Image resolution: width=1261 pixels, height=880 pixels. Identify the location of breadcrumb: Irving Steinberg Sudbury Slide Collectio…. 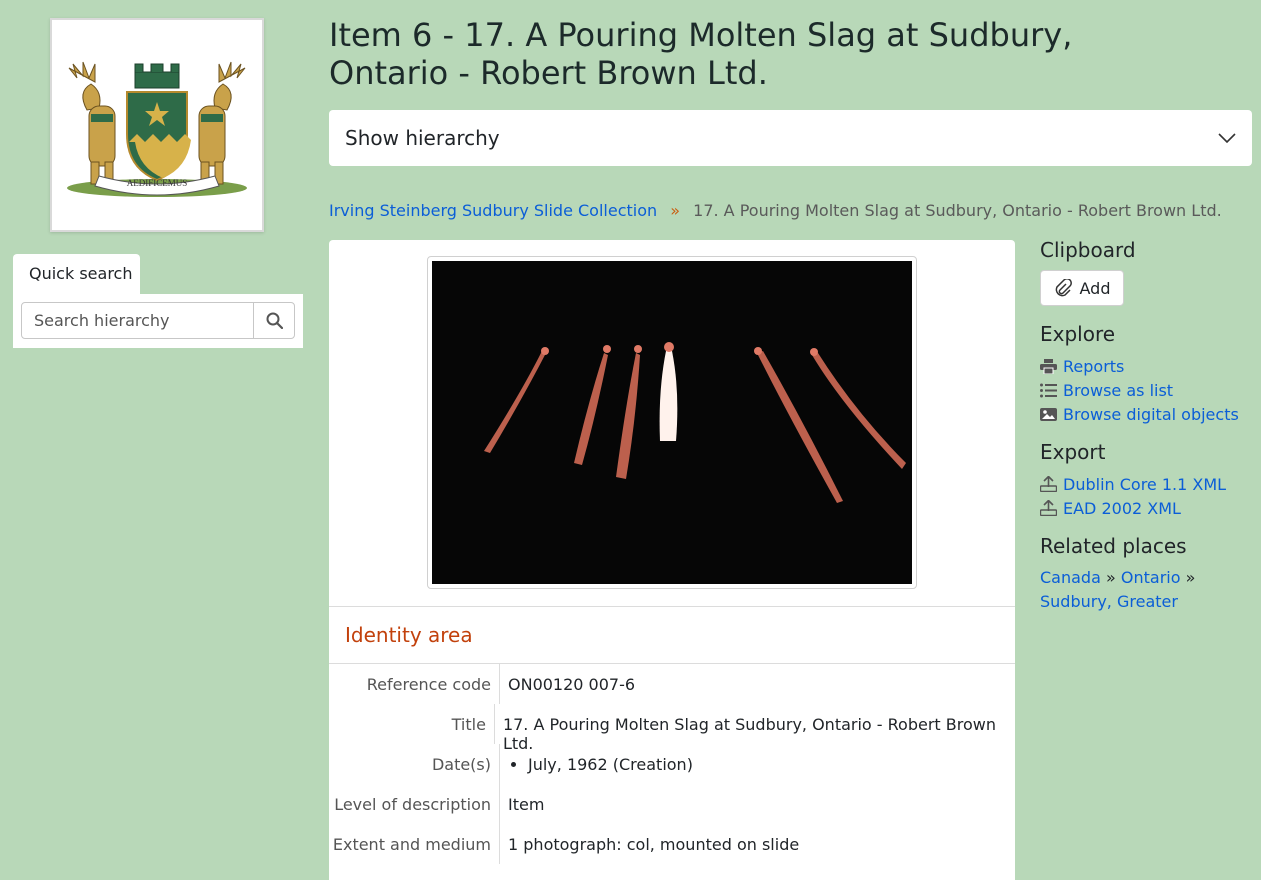
(775, 210).